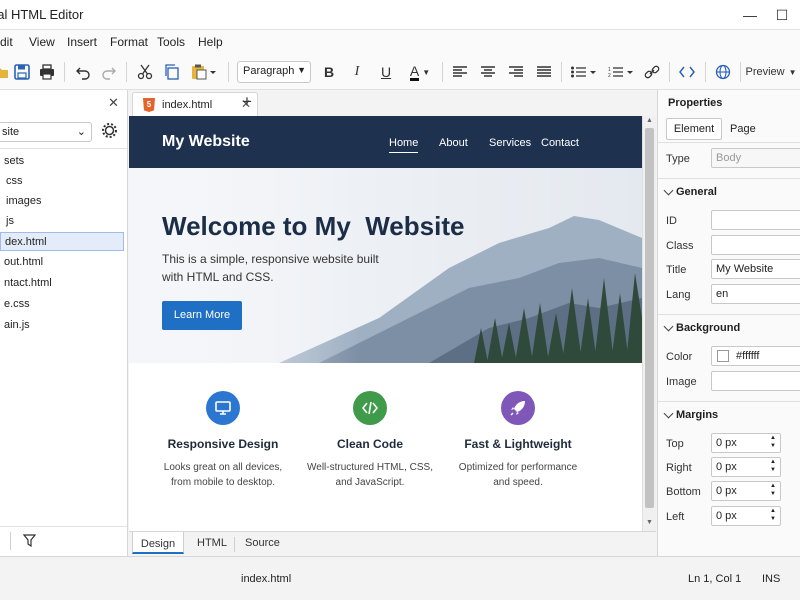  Describe the element at coordinates (204, 72) in the screenshot. I see `paste-icon` at that location.